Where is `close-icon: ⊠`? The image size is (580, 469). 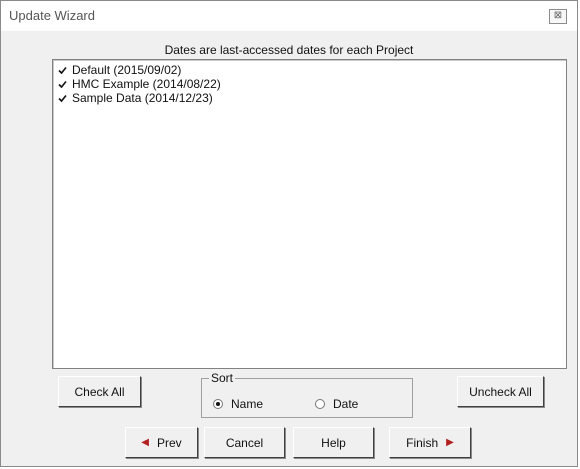
close-icon: ⊠ is located at coordinates (558, 15).